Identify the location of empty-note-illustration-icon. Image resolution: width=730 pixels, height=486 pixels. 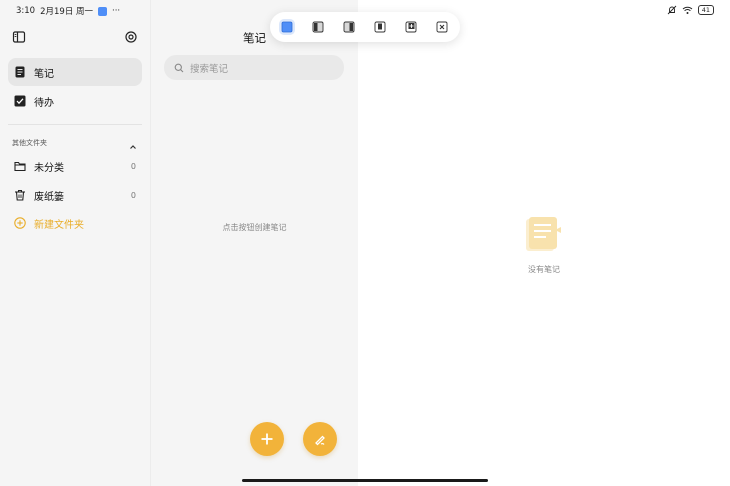
(543, 234).